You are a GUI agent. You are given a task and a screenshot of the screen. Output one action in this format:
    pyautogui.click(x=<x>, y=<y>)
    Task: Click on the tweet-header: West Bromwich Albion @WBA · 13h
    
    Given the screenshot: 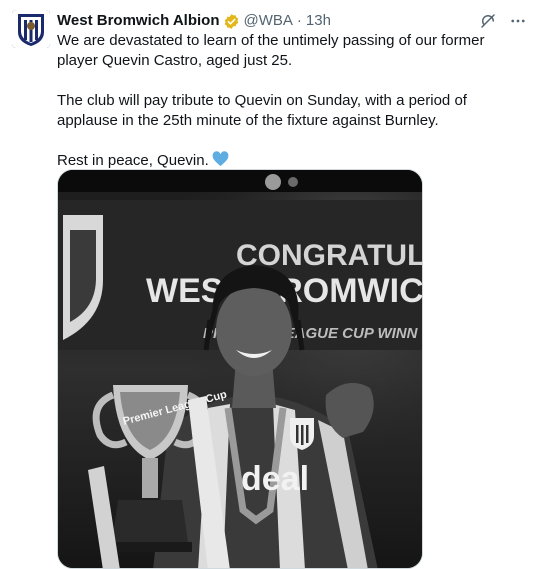 What is the action you would take?
    pyautogui.click(x=292, y=21)
    